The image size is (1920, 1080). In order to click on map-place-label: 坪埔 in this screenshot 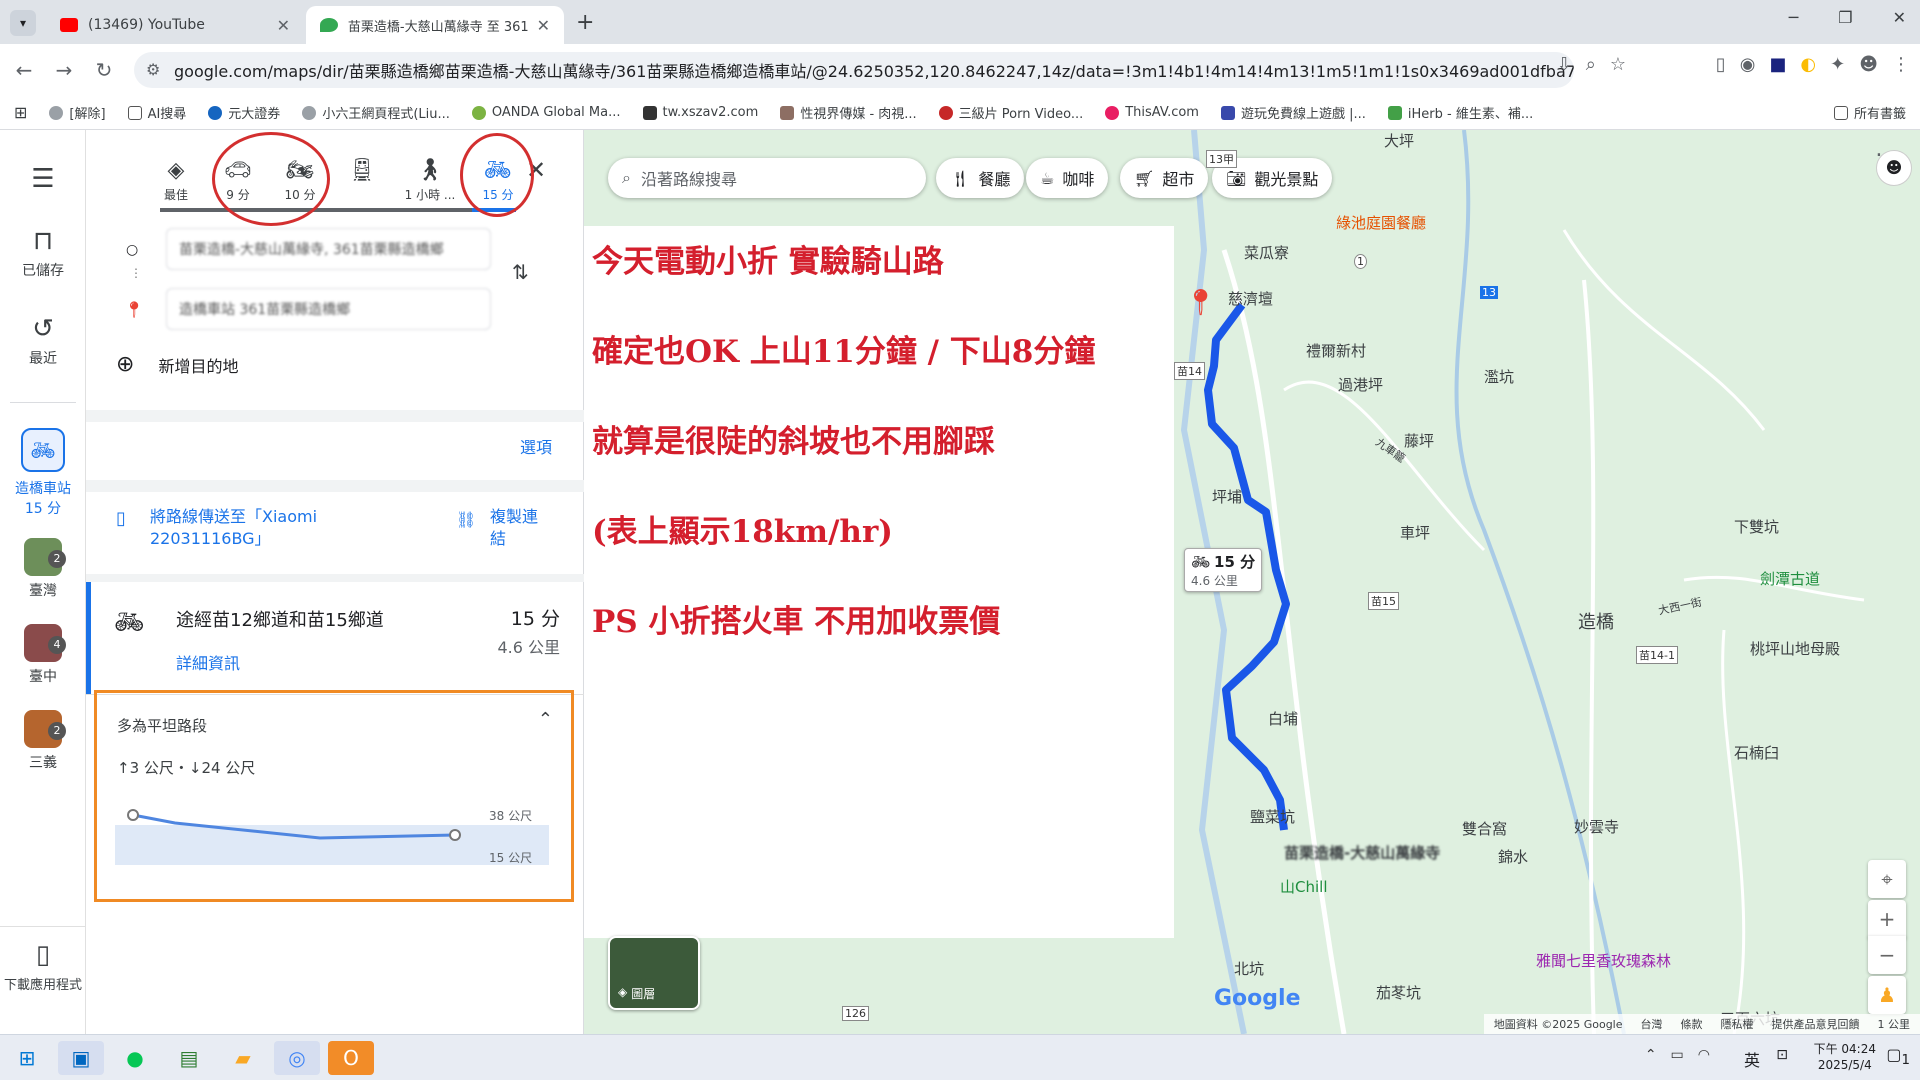, I will do `click(1227, 496)`.